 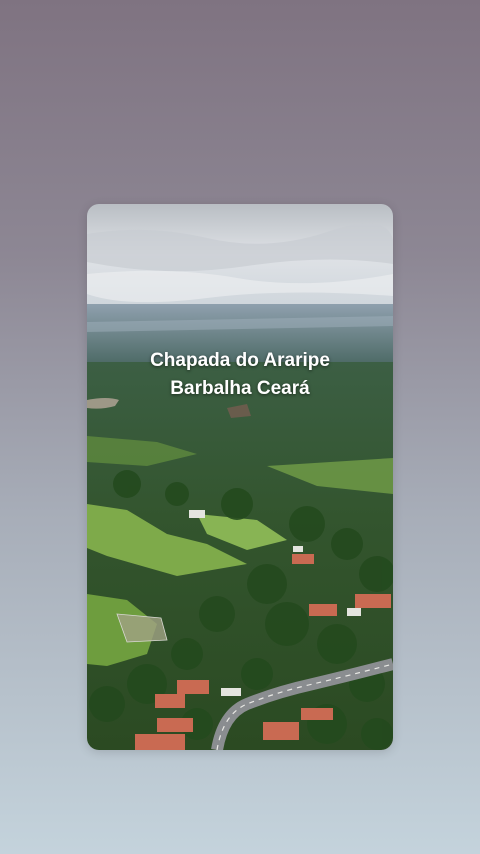 I want to click on caption-line-city: Barbalha Ceará, so click(x=240, y=388).